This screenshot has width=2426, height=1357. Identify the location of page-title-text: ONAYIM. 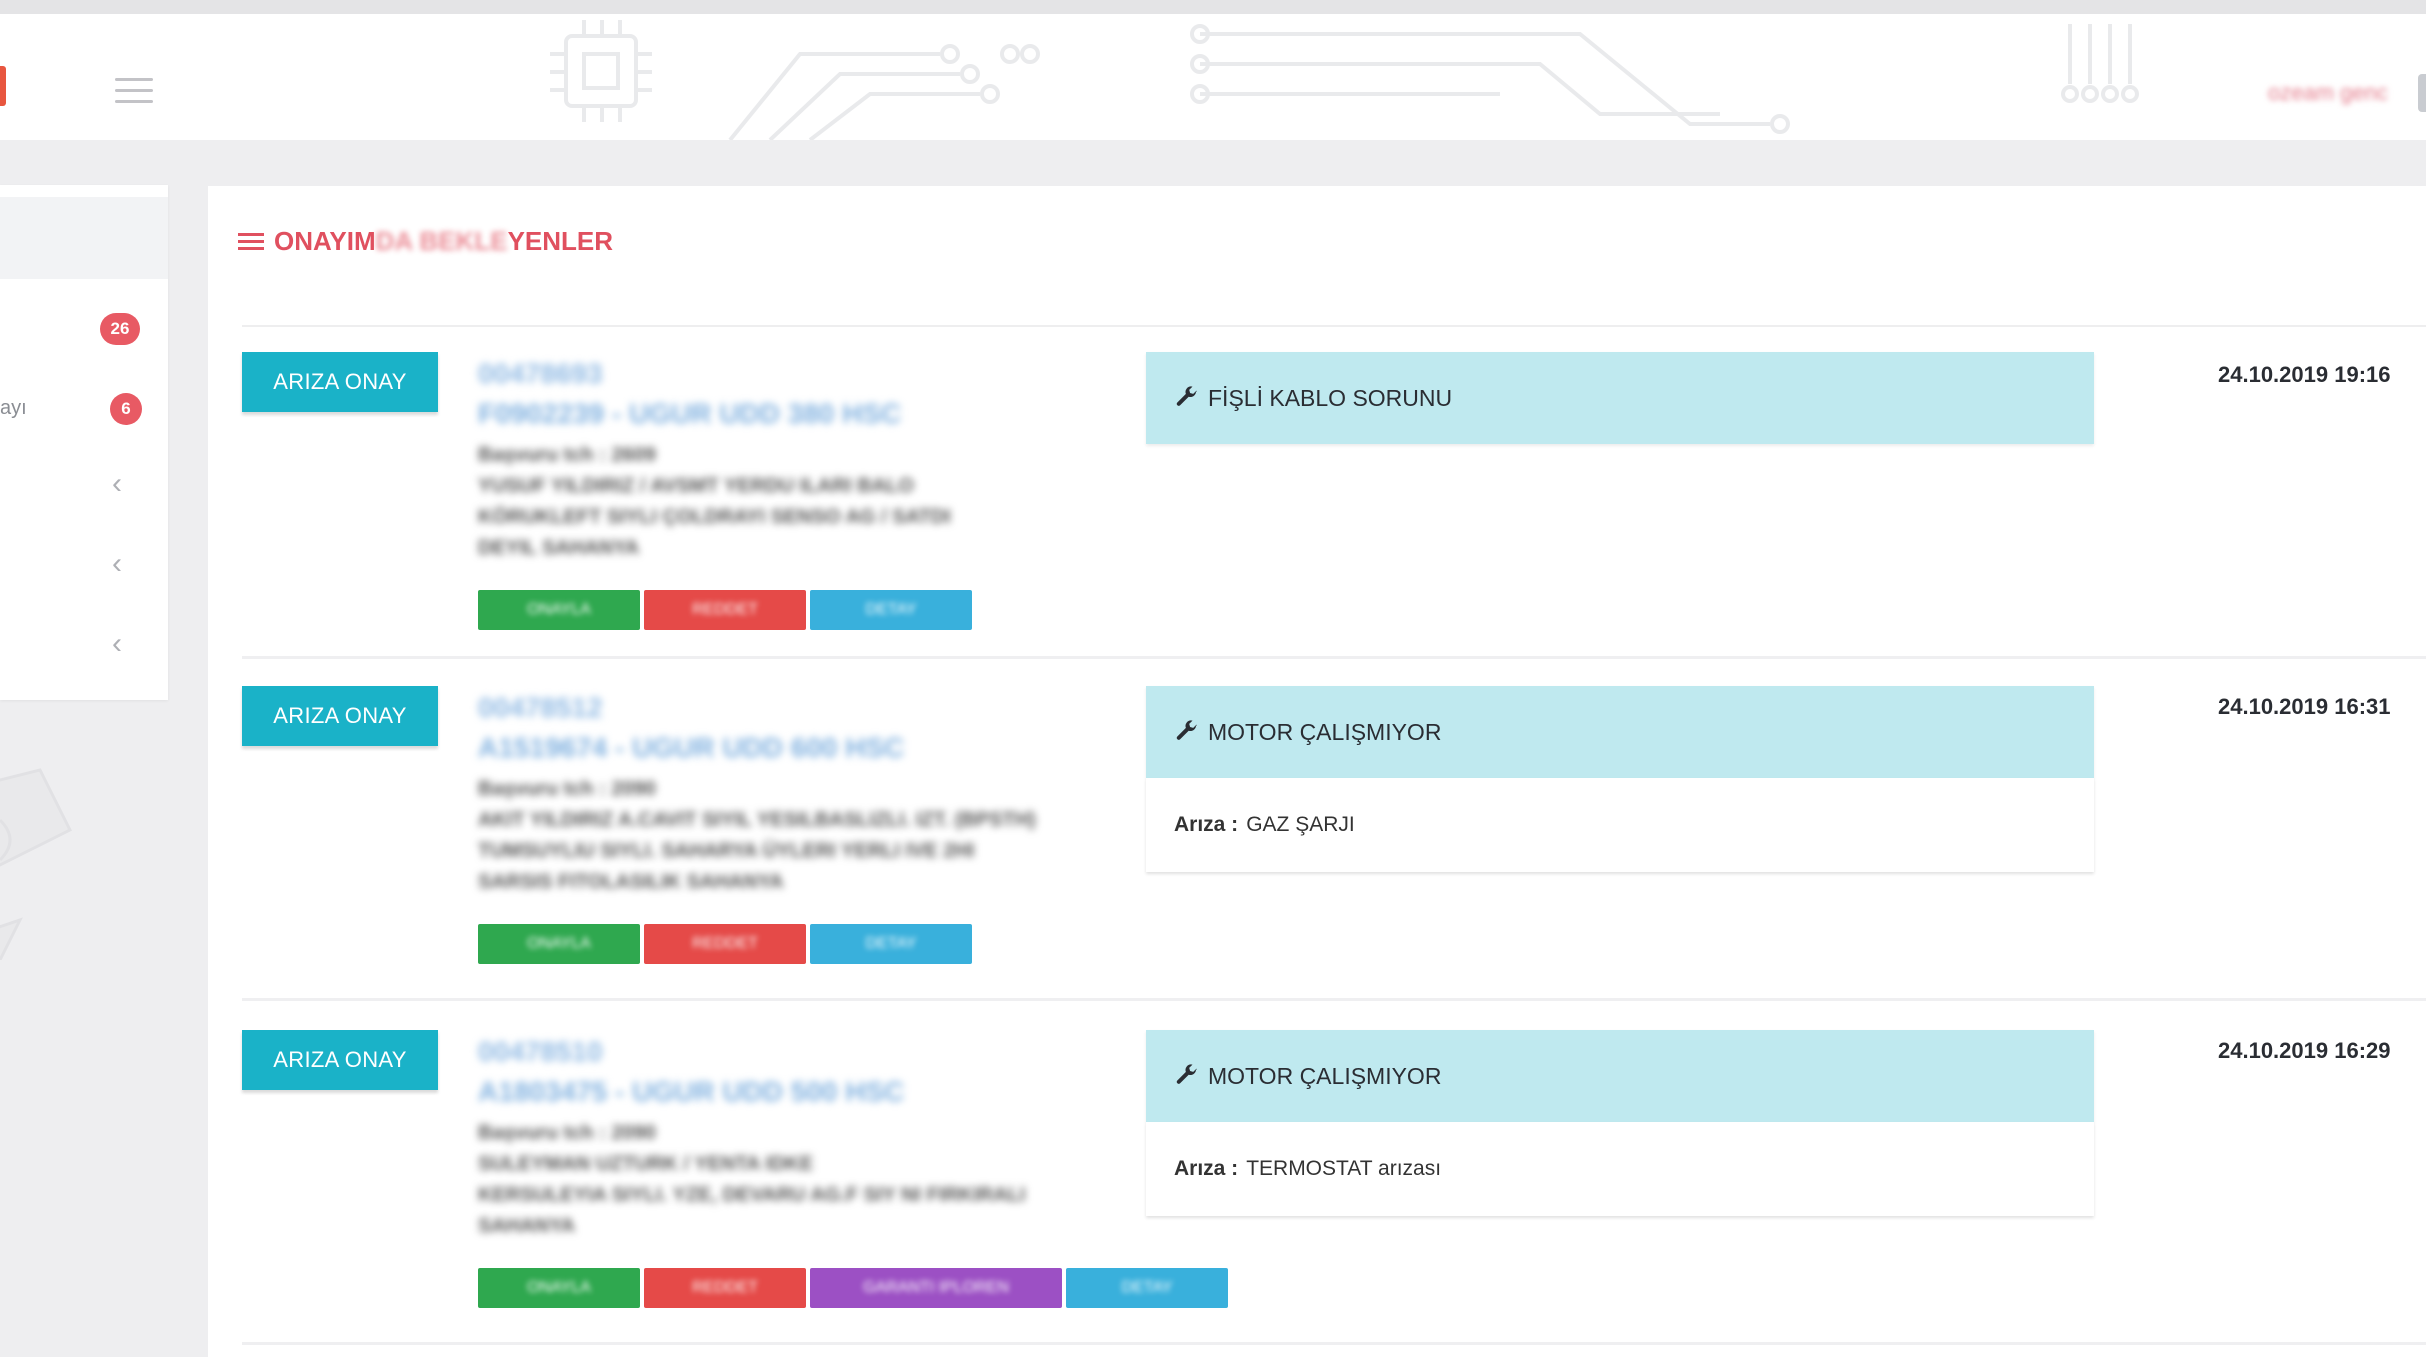
(325, 241).